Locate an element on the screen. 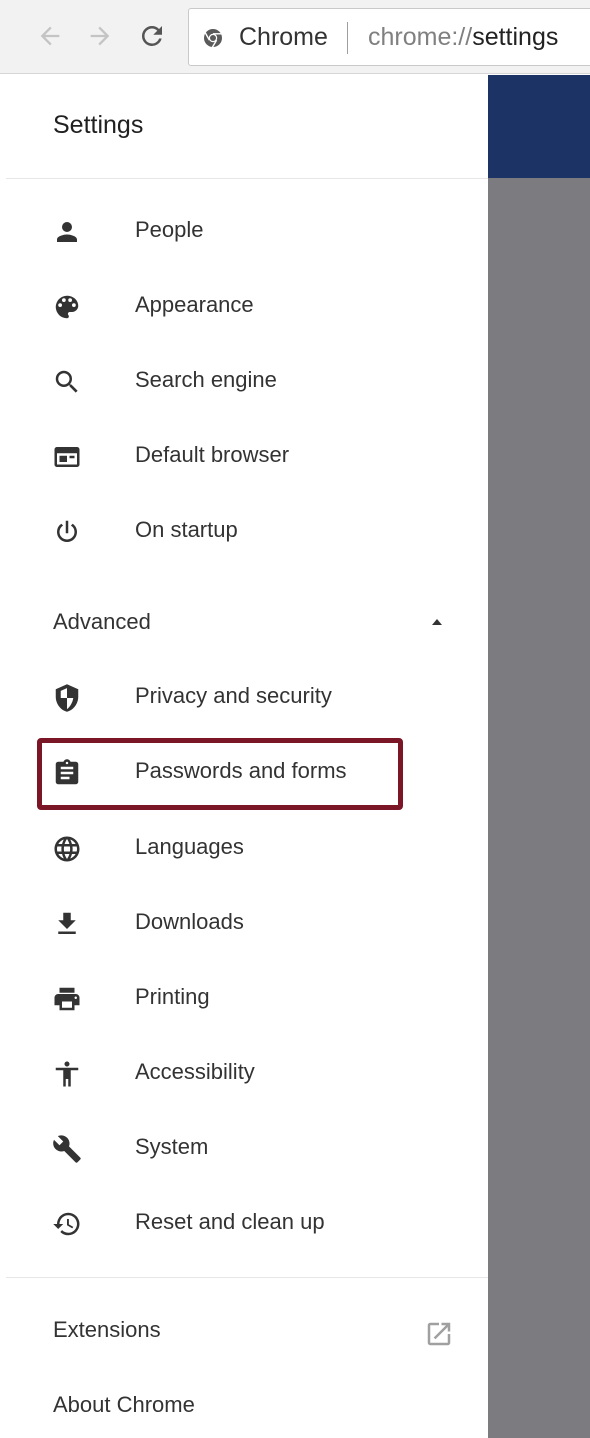 This screenshot has width=590, height=1438. clipboard-icon is located at coordinates (67, 773).